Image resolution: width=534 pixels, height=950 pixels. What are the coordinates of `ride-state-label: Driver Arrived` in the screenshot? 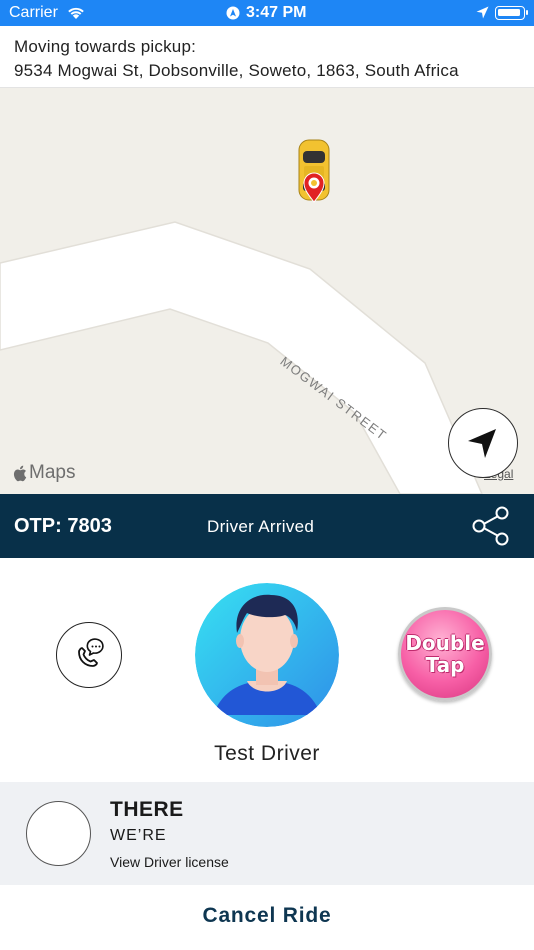 It's located at (261, 526).